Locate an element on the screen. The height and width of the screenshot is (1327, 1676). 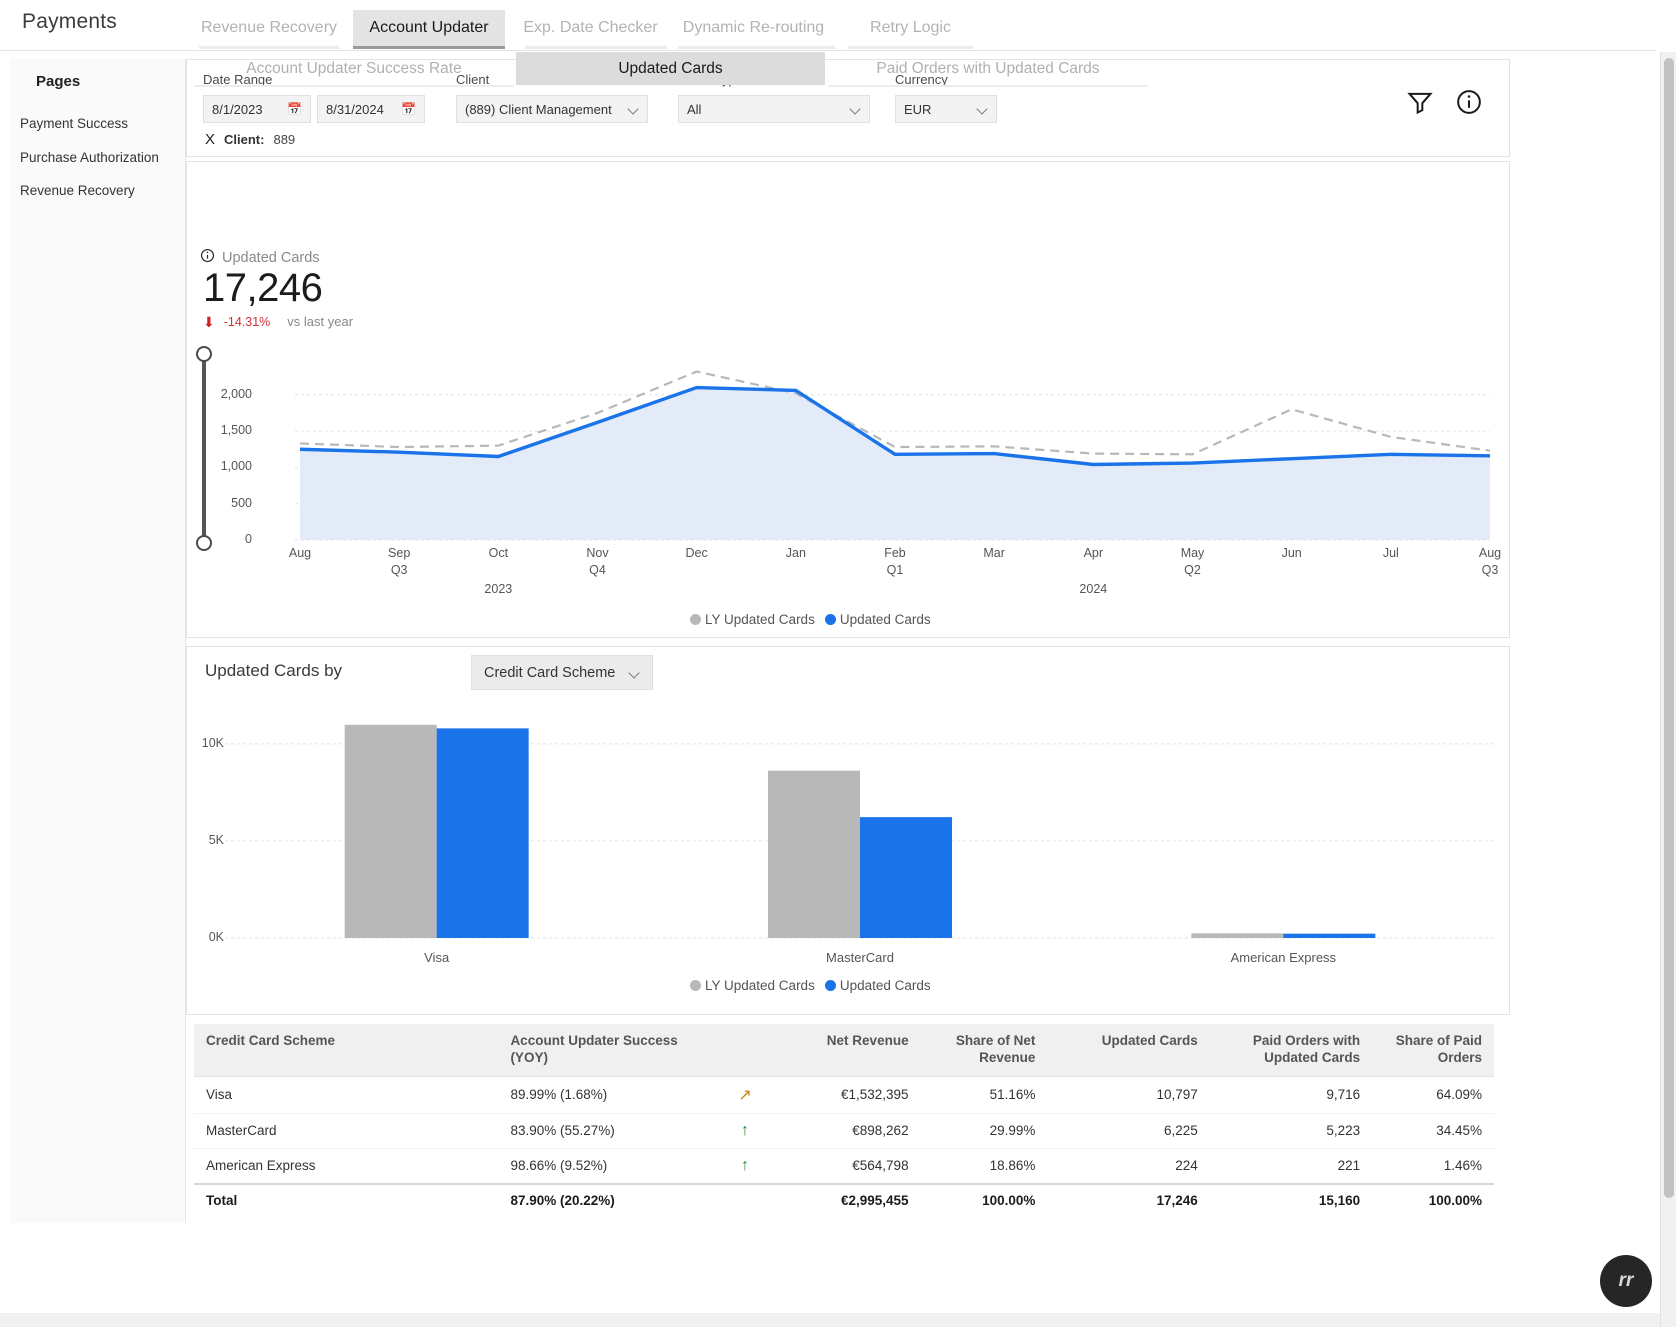
horizontal-scrollbar is located at coordinates (830, 1320).